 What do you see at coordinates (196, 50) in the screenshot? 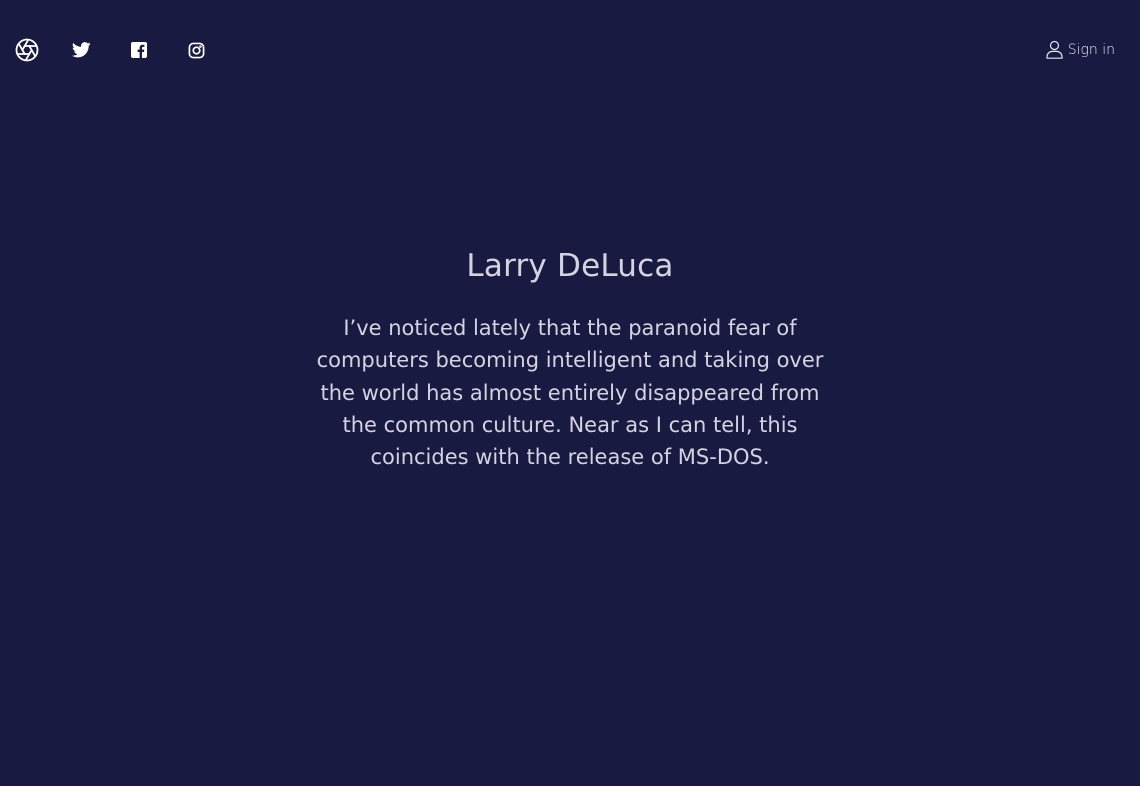
I see `instagram-icon` at bounding box center [196, 50].